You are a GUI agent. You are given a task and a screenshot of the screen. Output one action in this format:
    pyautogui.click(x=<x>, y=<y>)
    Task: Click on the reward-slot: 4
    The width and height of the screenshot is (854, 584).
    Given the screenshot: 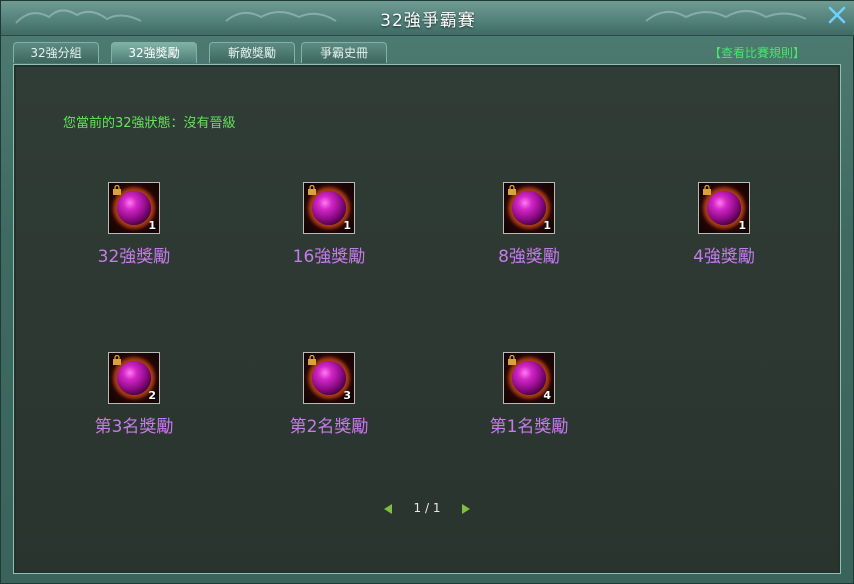 What is the action you would take?
    pyautogui.click(x=529, y=378)
    